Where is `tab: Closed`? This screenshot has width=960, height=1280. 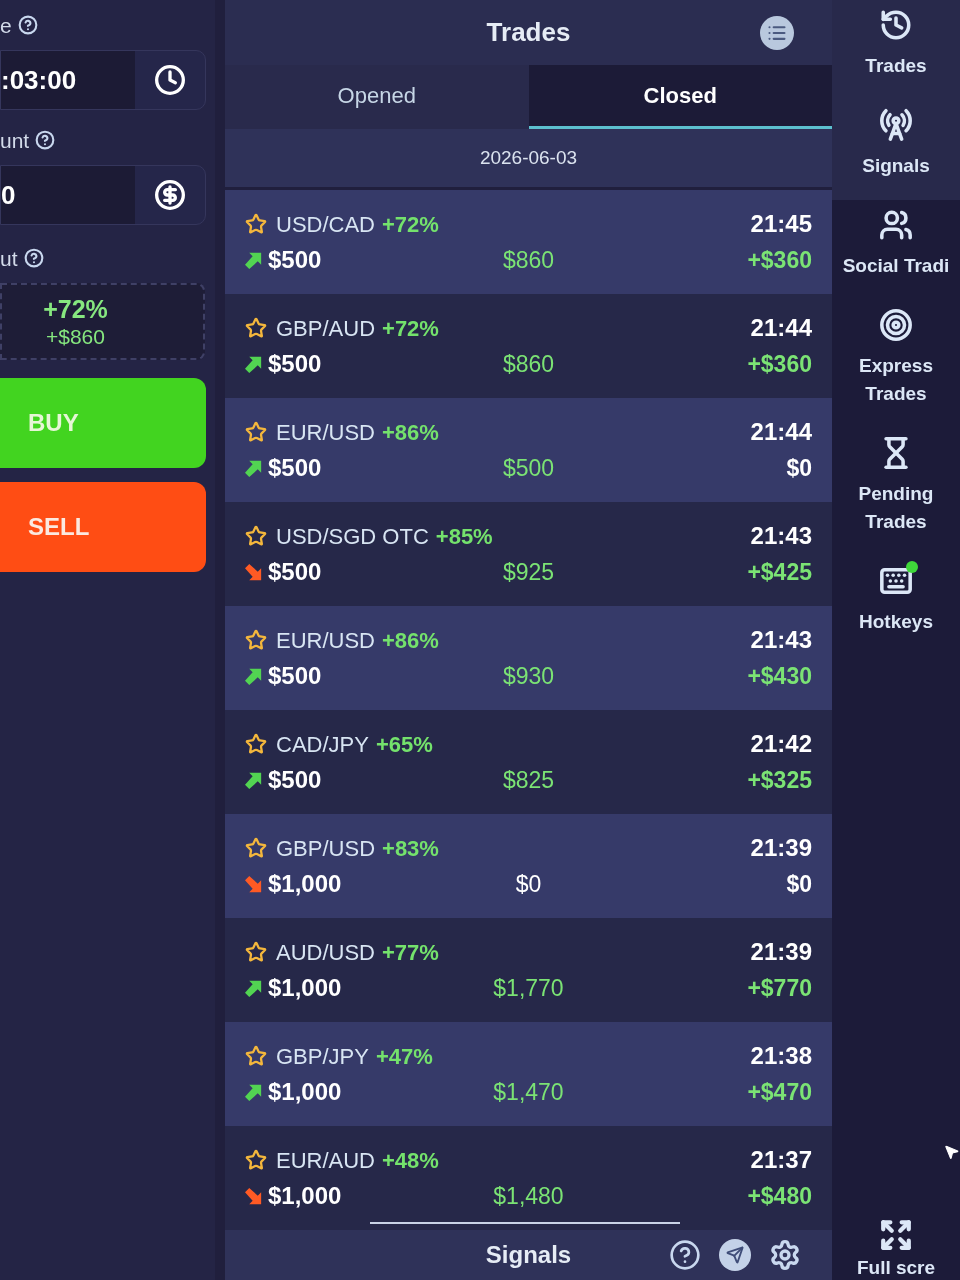
tab: Closed is located at coordinates (680, 97).